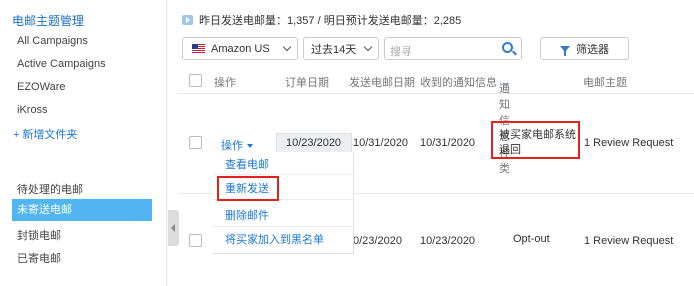 The height and width of the screenshot is (286, 694). Describe the element at coordinates (39, 235) in the screenshot. I see `sidebar-item-blocked-mail: 封锁电邮` at that location.